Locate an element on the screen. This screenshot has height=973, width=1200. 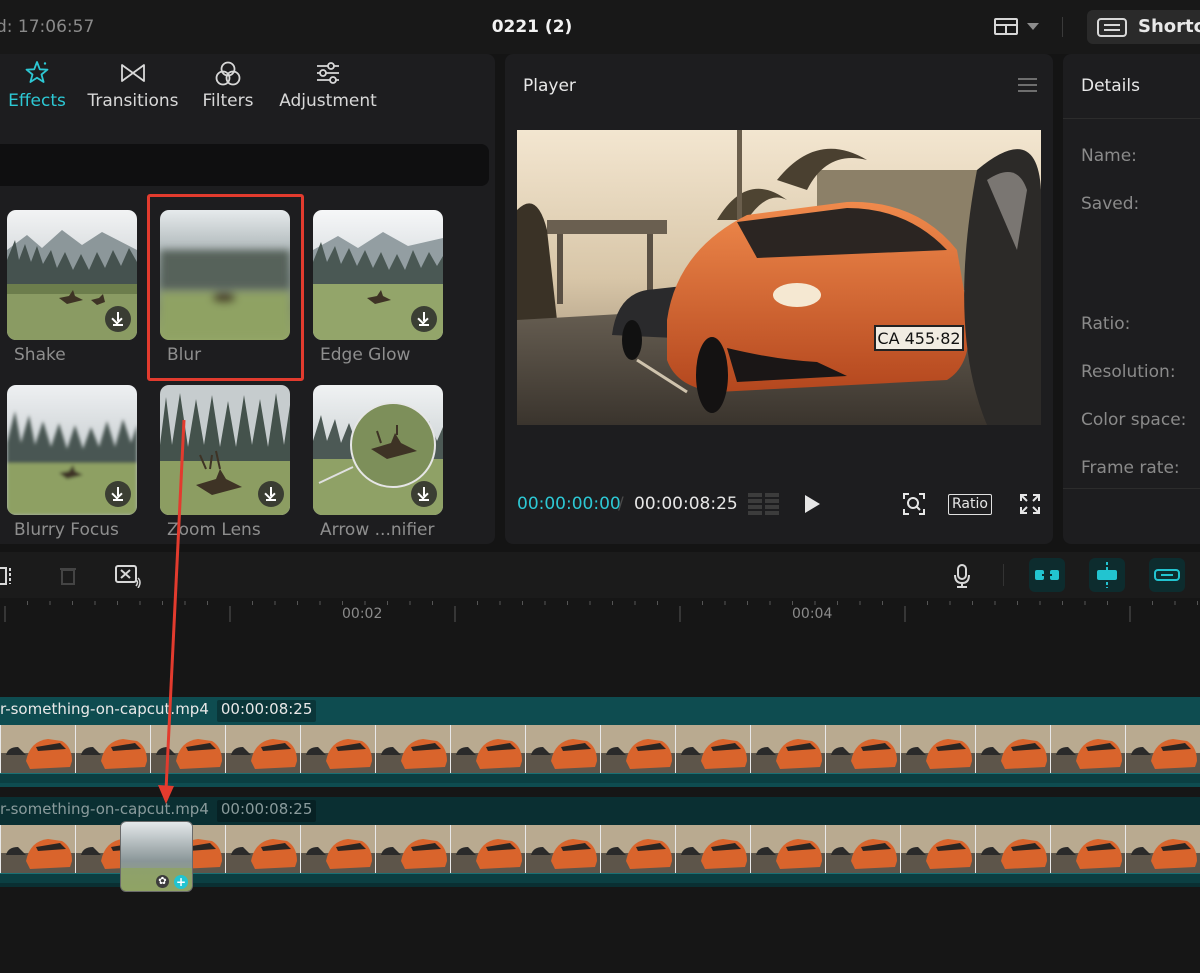
keyboard-icon is located at coordinates (1112, 27).